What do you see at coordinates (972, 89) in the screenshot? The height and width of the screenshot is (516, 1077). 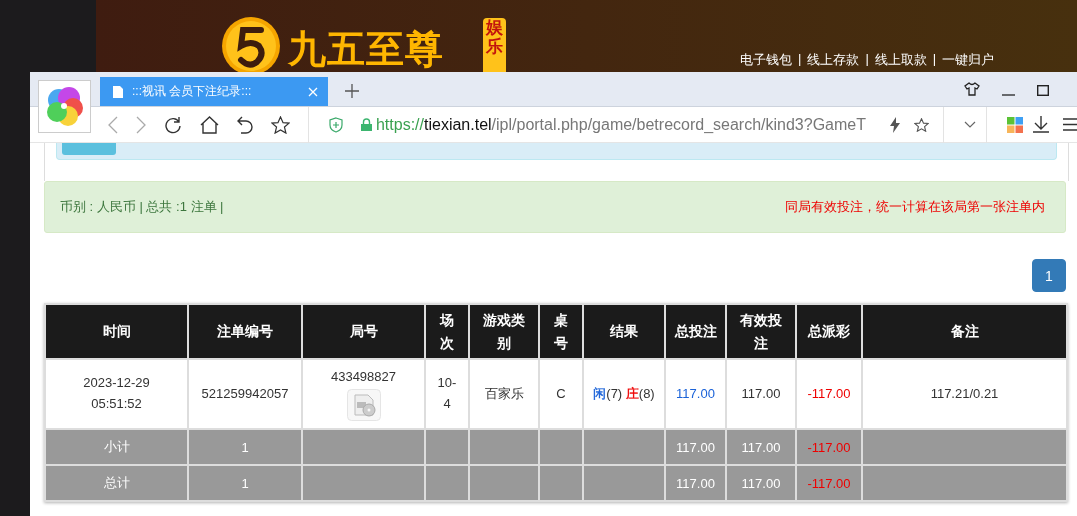 I see `shirt-icon` at bounding box center [972, 89].